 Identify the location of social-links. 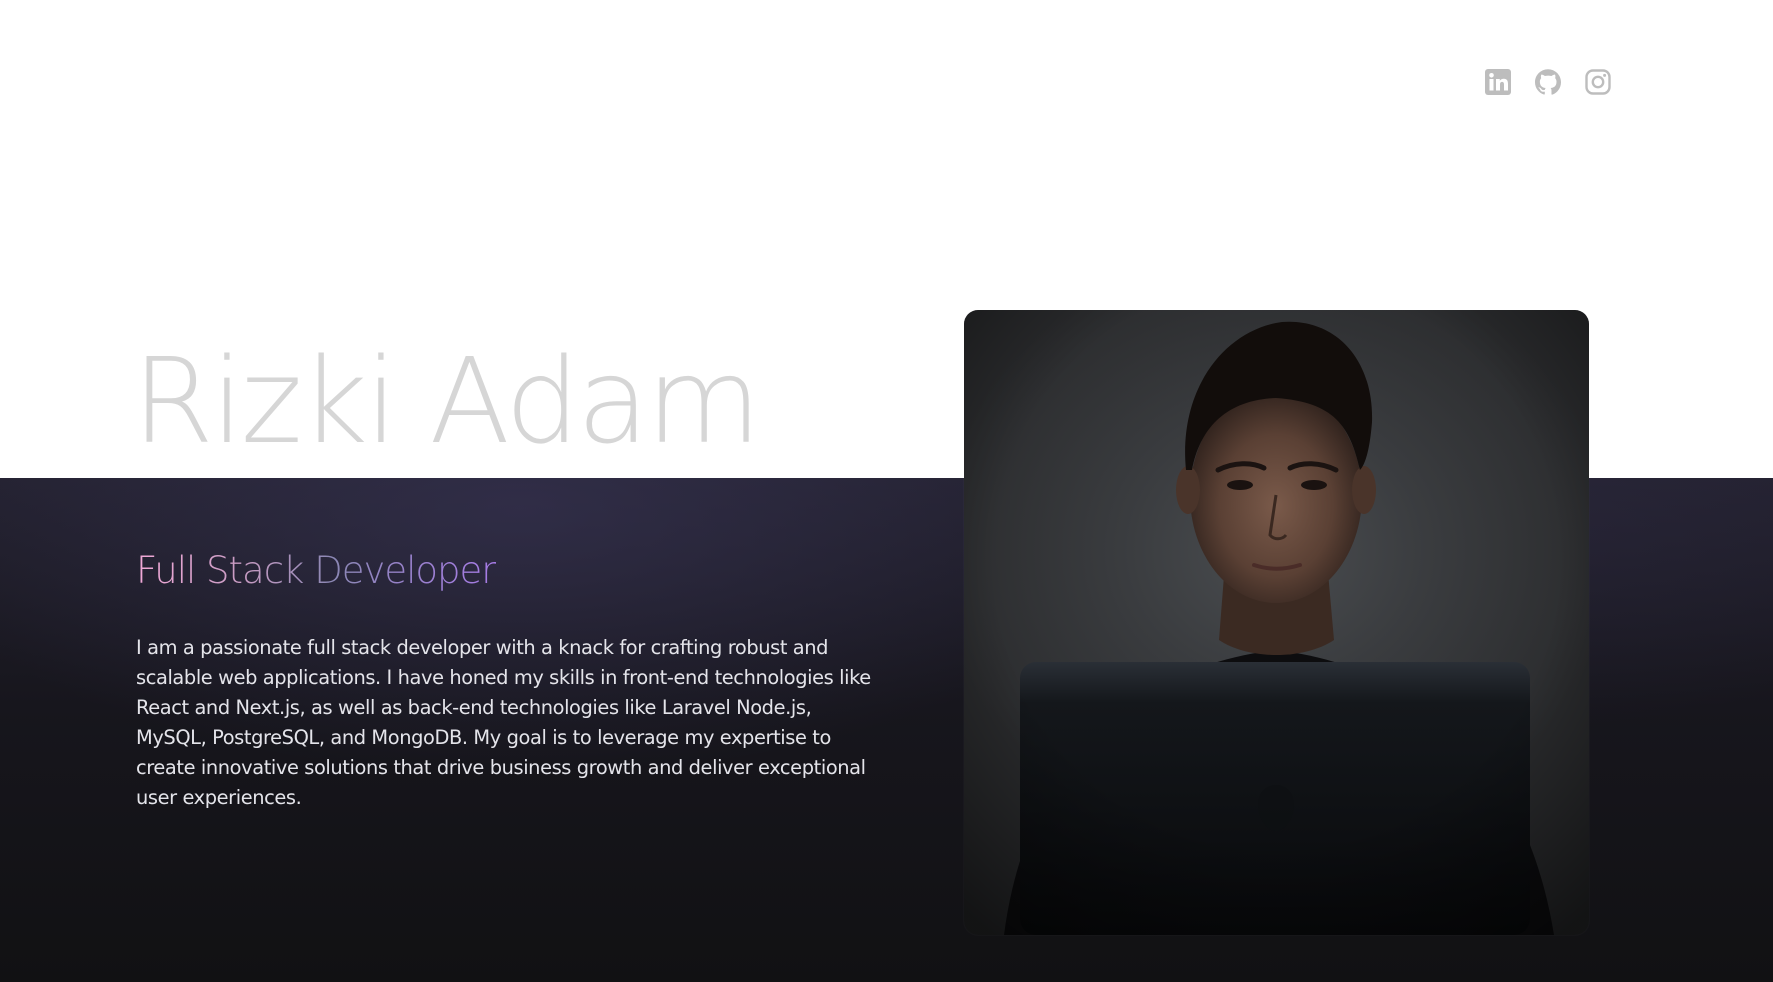
(1548, 82).